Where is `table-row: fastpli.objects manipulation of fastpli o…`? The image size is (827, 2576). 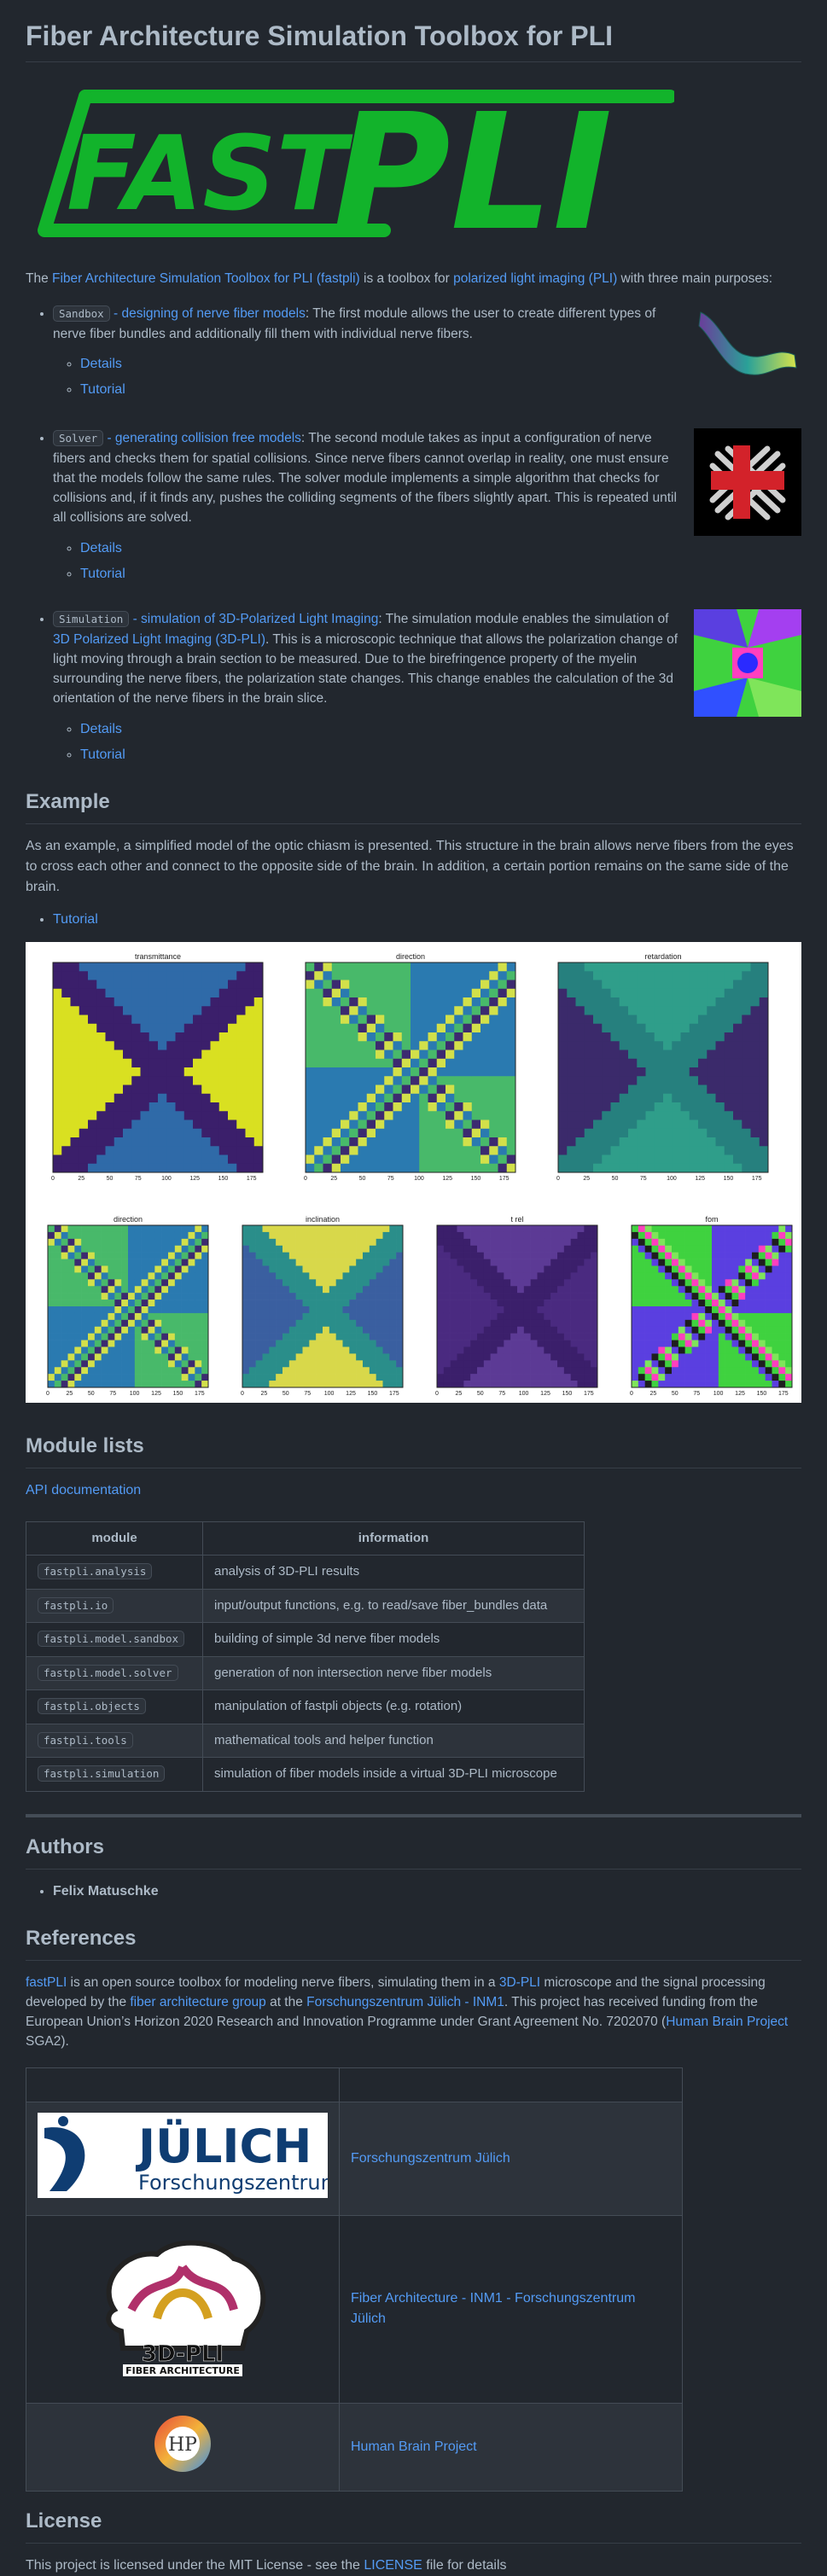 table-row: fastpli.objects manipulation of fastpli o… is located at coordinates (305, 1706).